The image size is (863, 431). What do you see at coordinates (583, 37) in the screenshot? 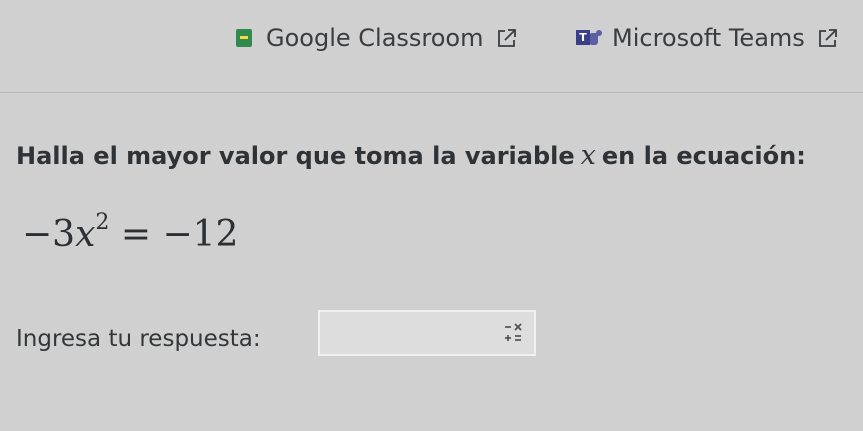
I see `teams-icon-glyph: T` at bounding box center [583, 37].